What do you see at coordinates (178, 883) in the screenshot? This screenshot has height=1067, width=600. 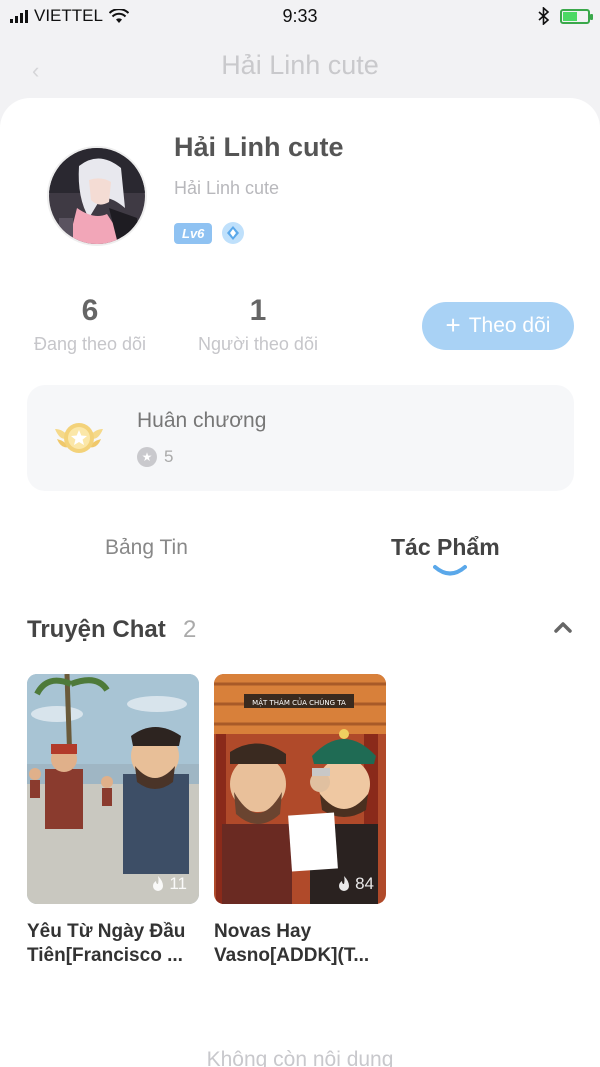 I see `likes-count: 11` at bounding box center [178, 883].